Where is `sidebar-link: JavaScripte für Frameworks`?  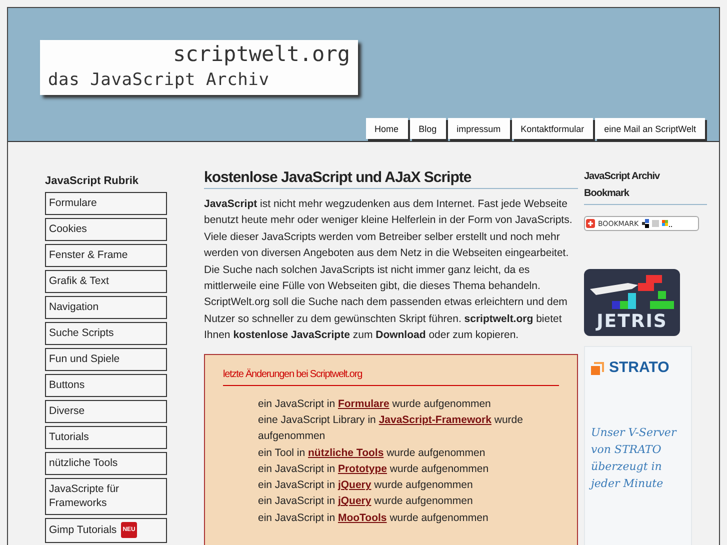 sidebar-link: JavaScripte für Frameworks is located at coordinates (106, 496).